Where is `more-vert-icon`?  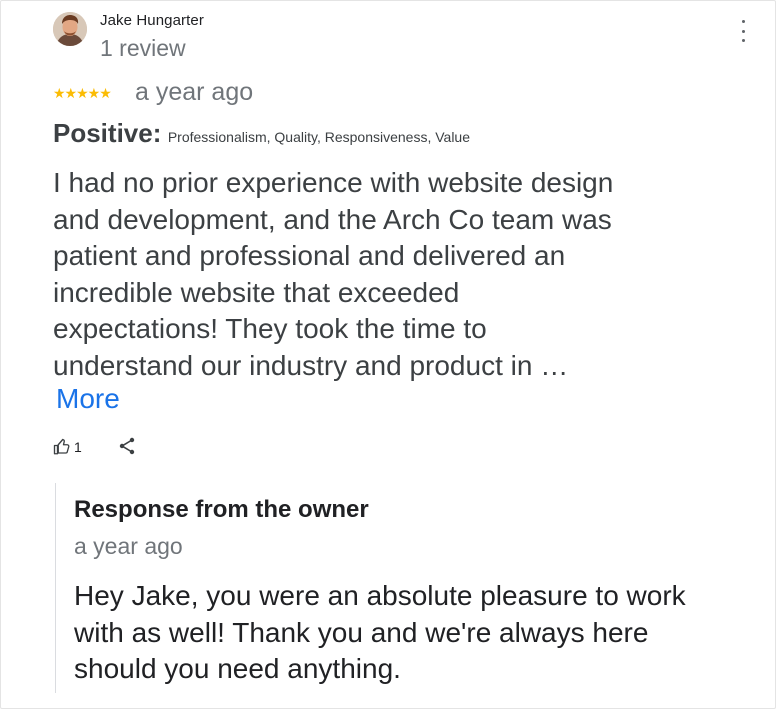 more-vert-icon is located at coordinates (743, 31).